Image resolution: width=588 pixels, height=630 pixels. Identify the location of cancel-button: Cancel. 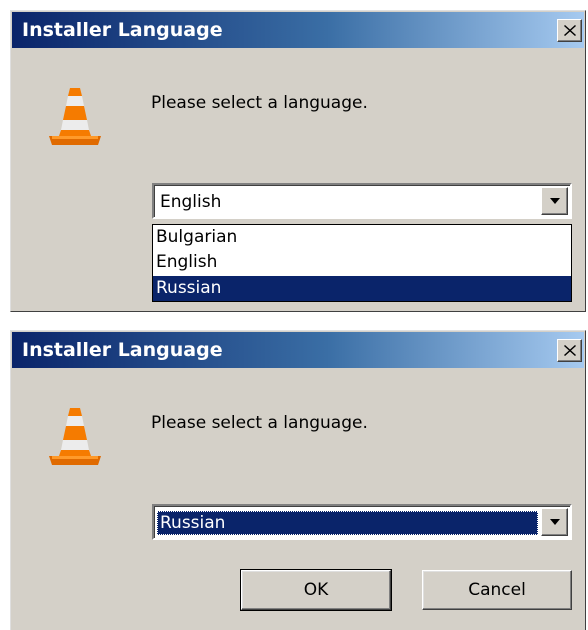
(497, 590).